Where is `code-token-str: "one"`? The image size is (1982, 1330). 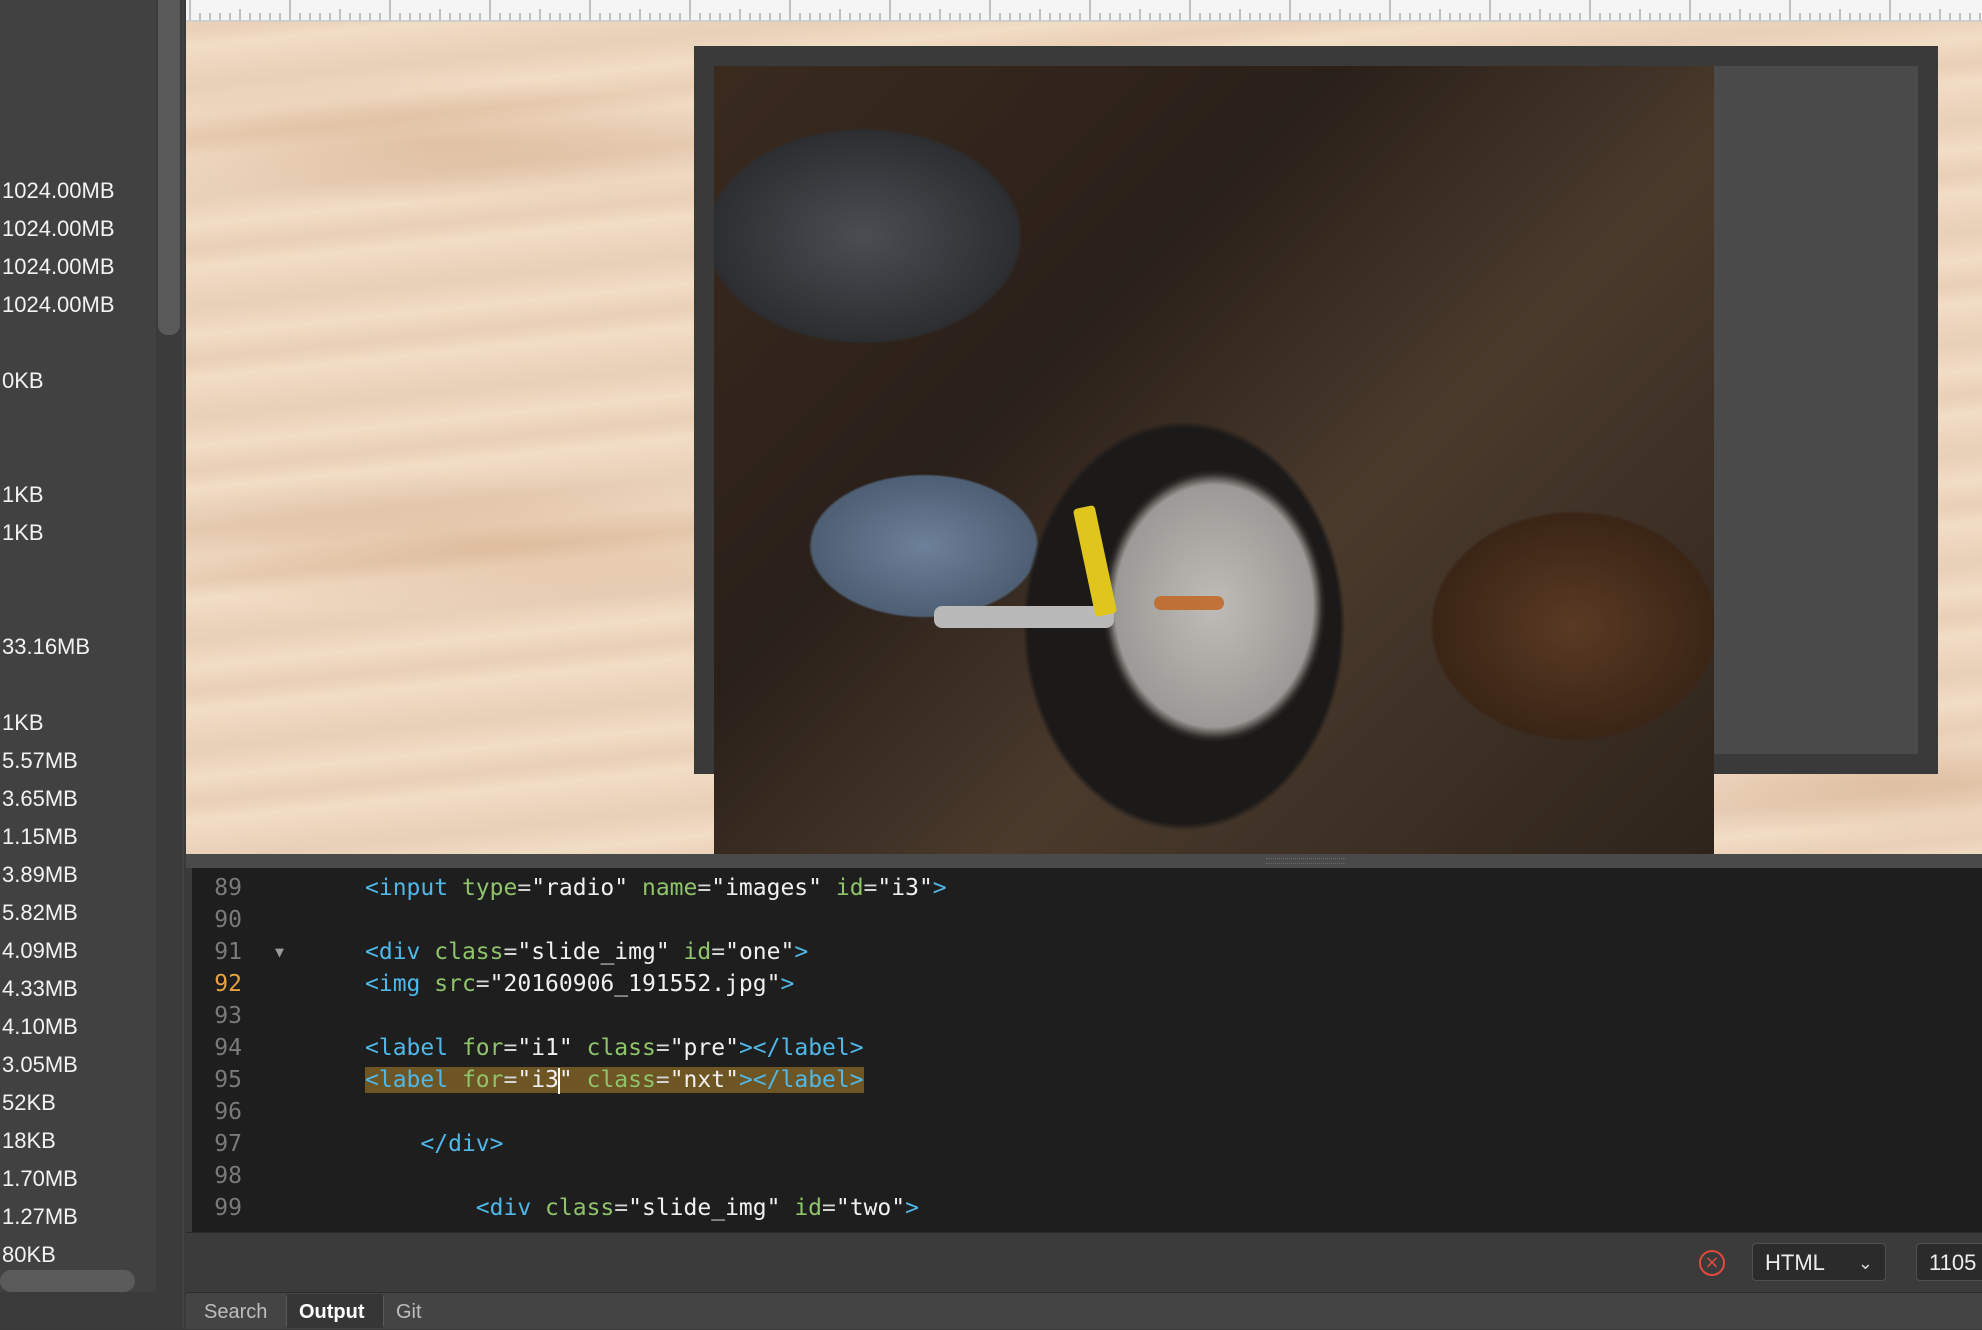 code-token-str: "one" is located at coordinates (760, 952).